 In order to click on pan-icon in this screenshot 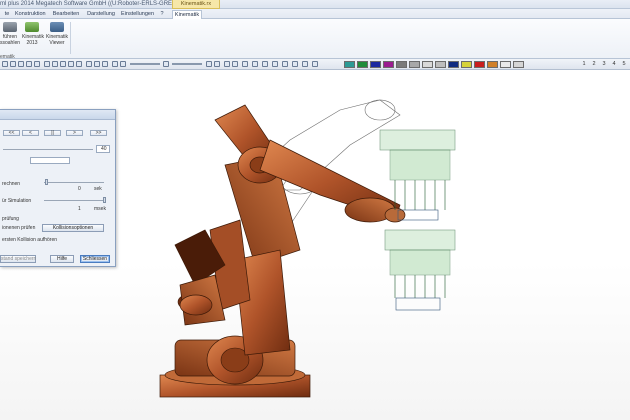, I will do `click(71, 64)`.